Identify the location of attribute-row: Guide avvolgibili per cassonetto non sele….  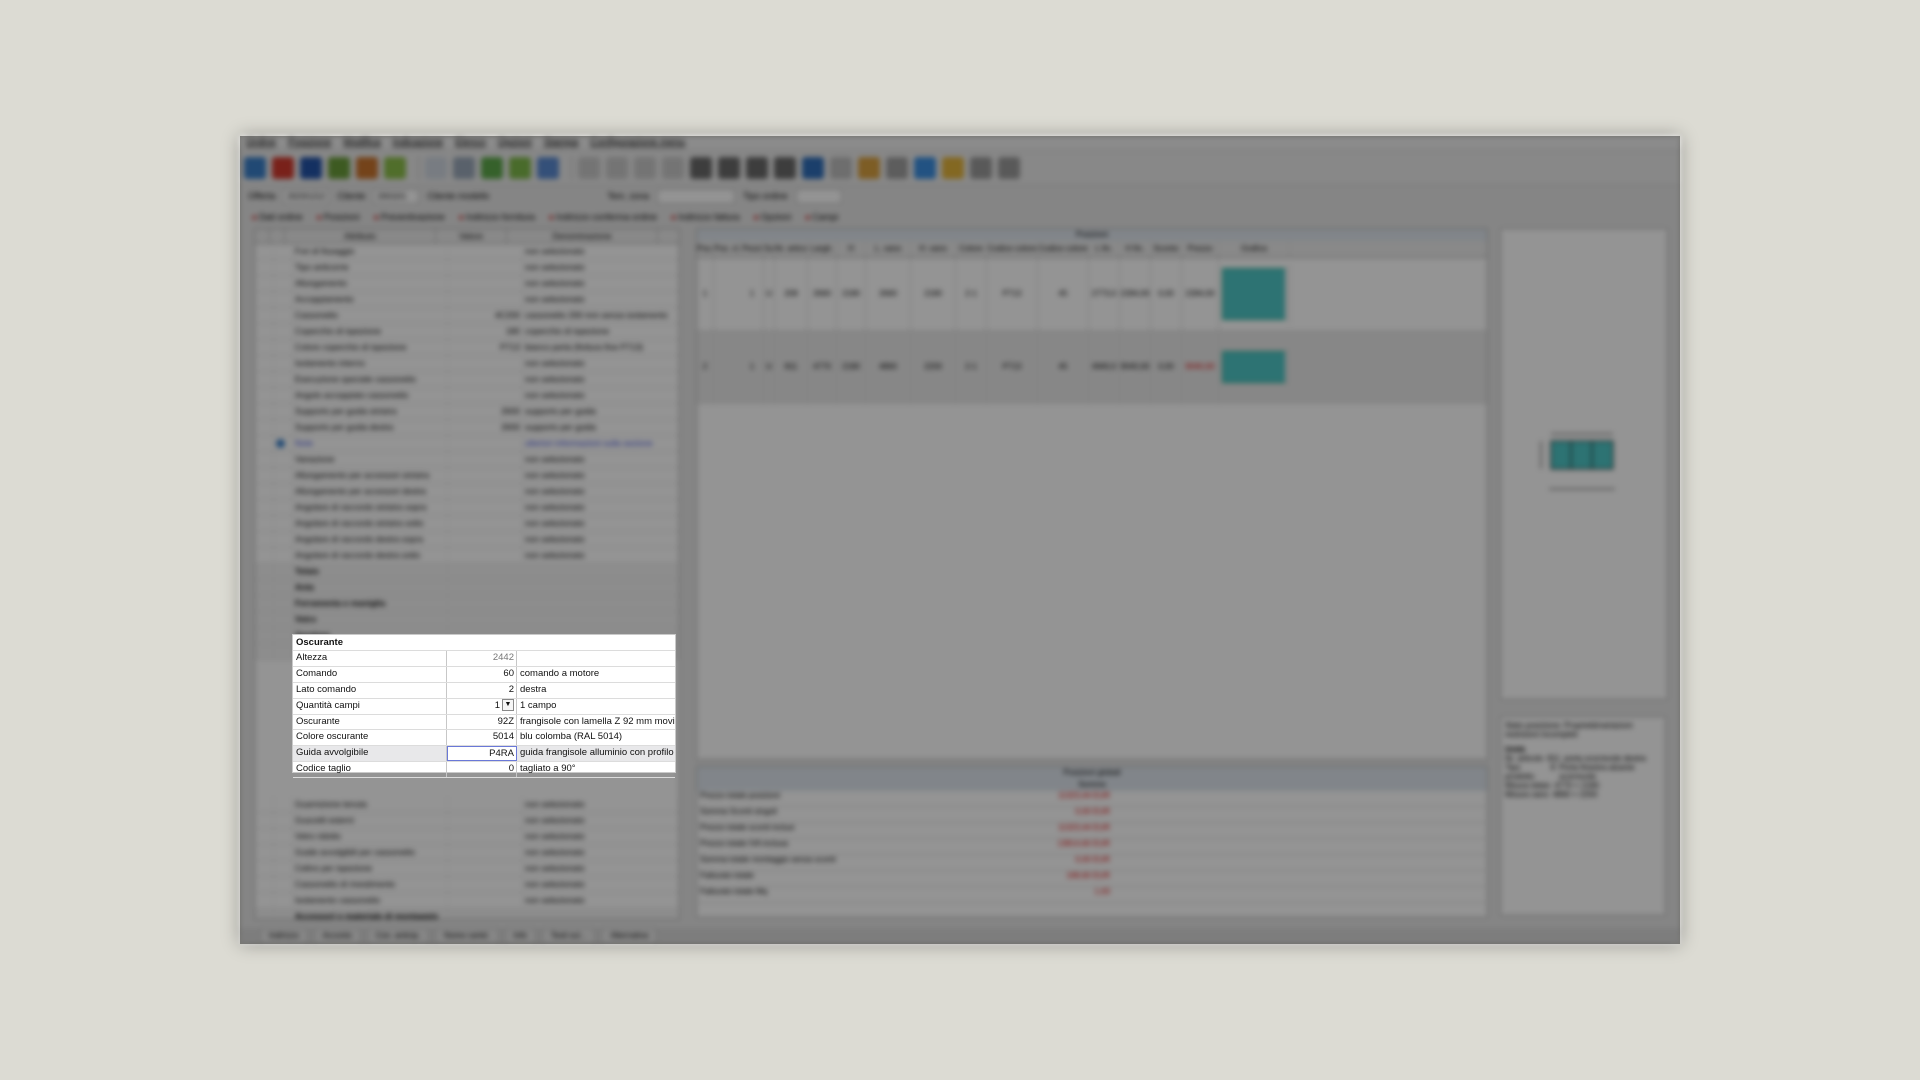
(467, 853).